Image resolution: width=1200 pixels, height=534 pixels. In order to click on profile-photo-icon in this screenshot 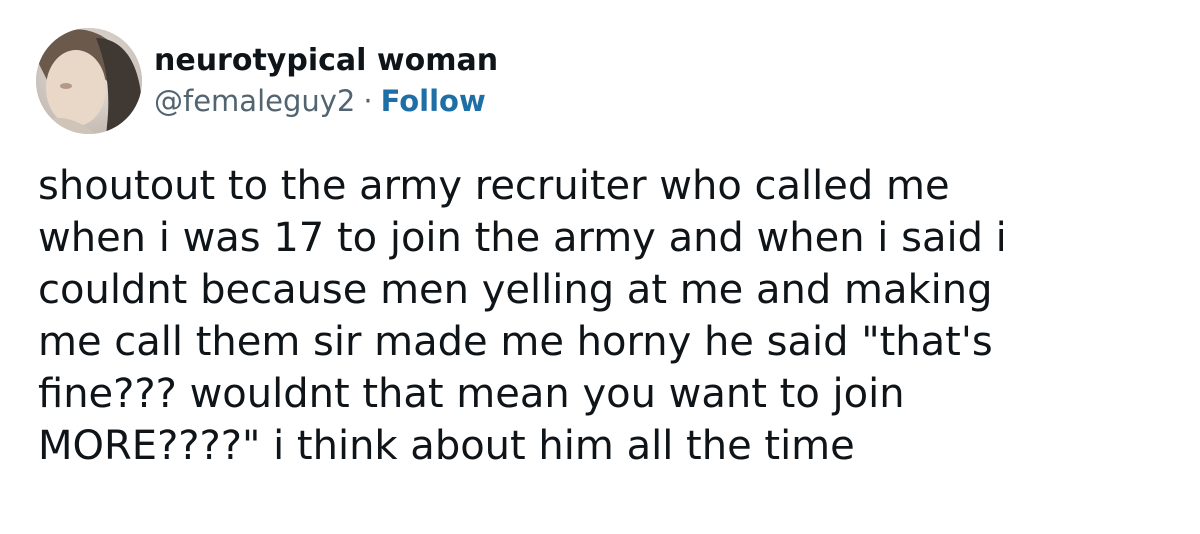, I will do `click(89, 81)`.